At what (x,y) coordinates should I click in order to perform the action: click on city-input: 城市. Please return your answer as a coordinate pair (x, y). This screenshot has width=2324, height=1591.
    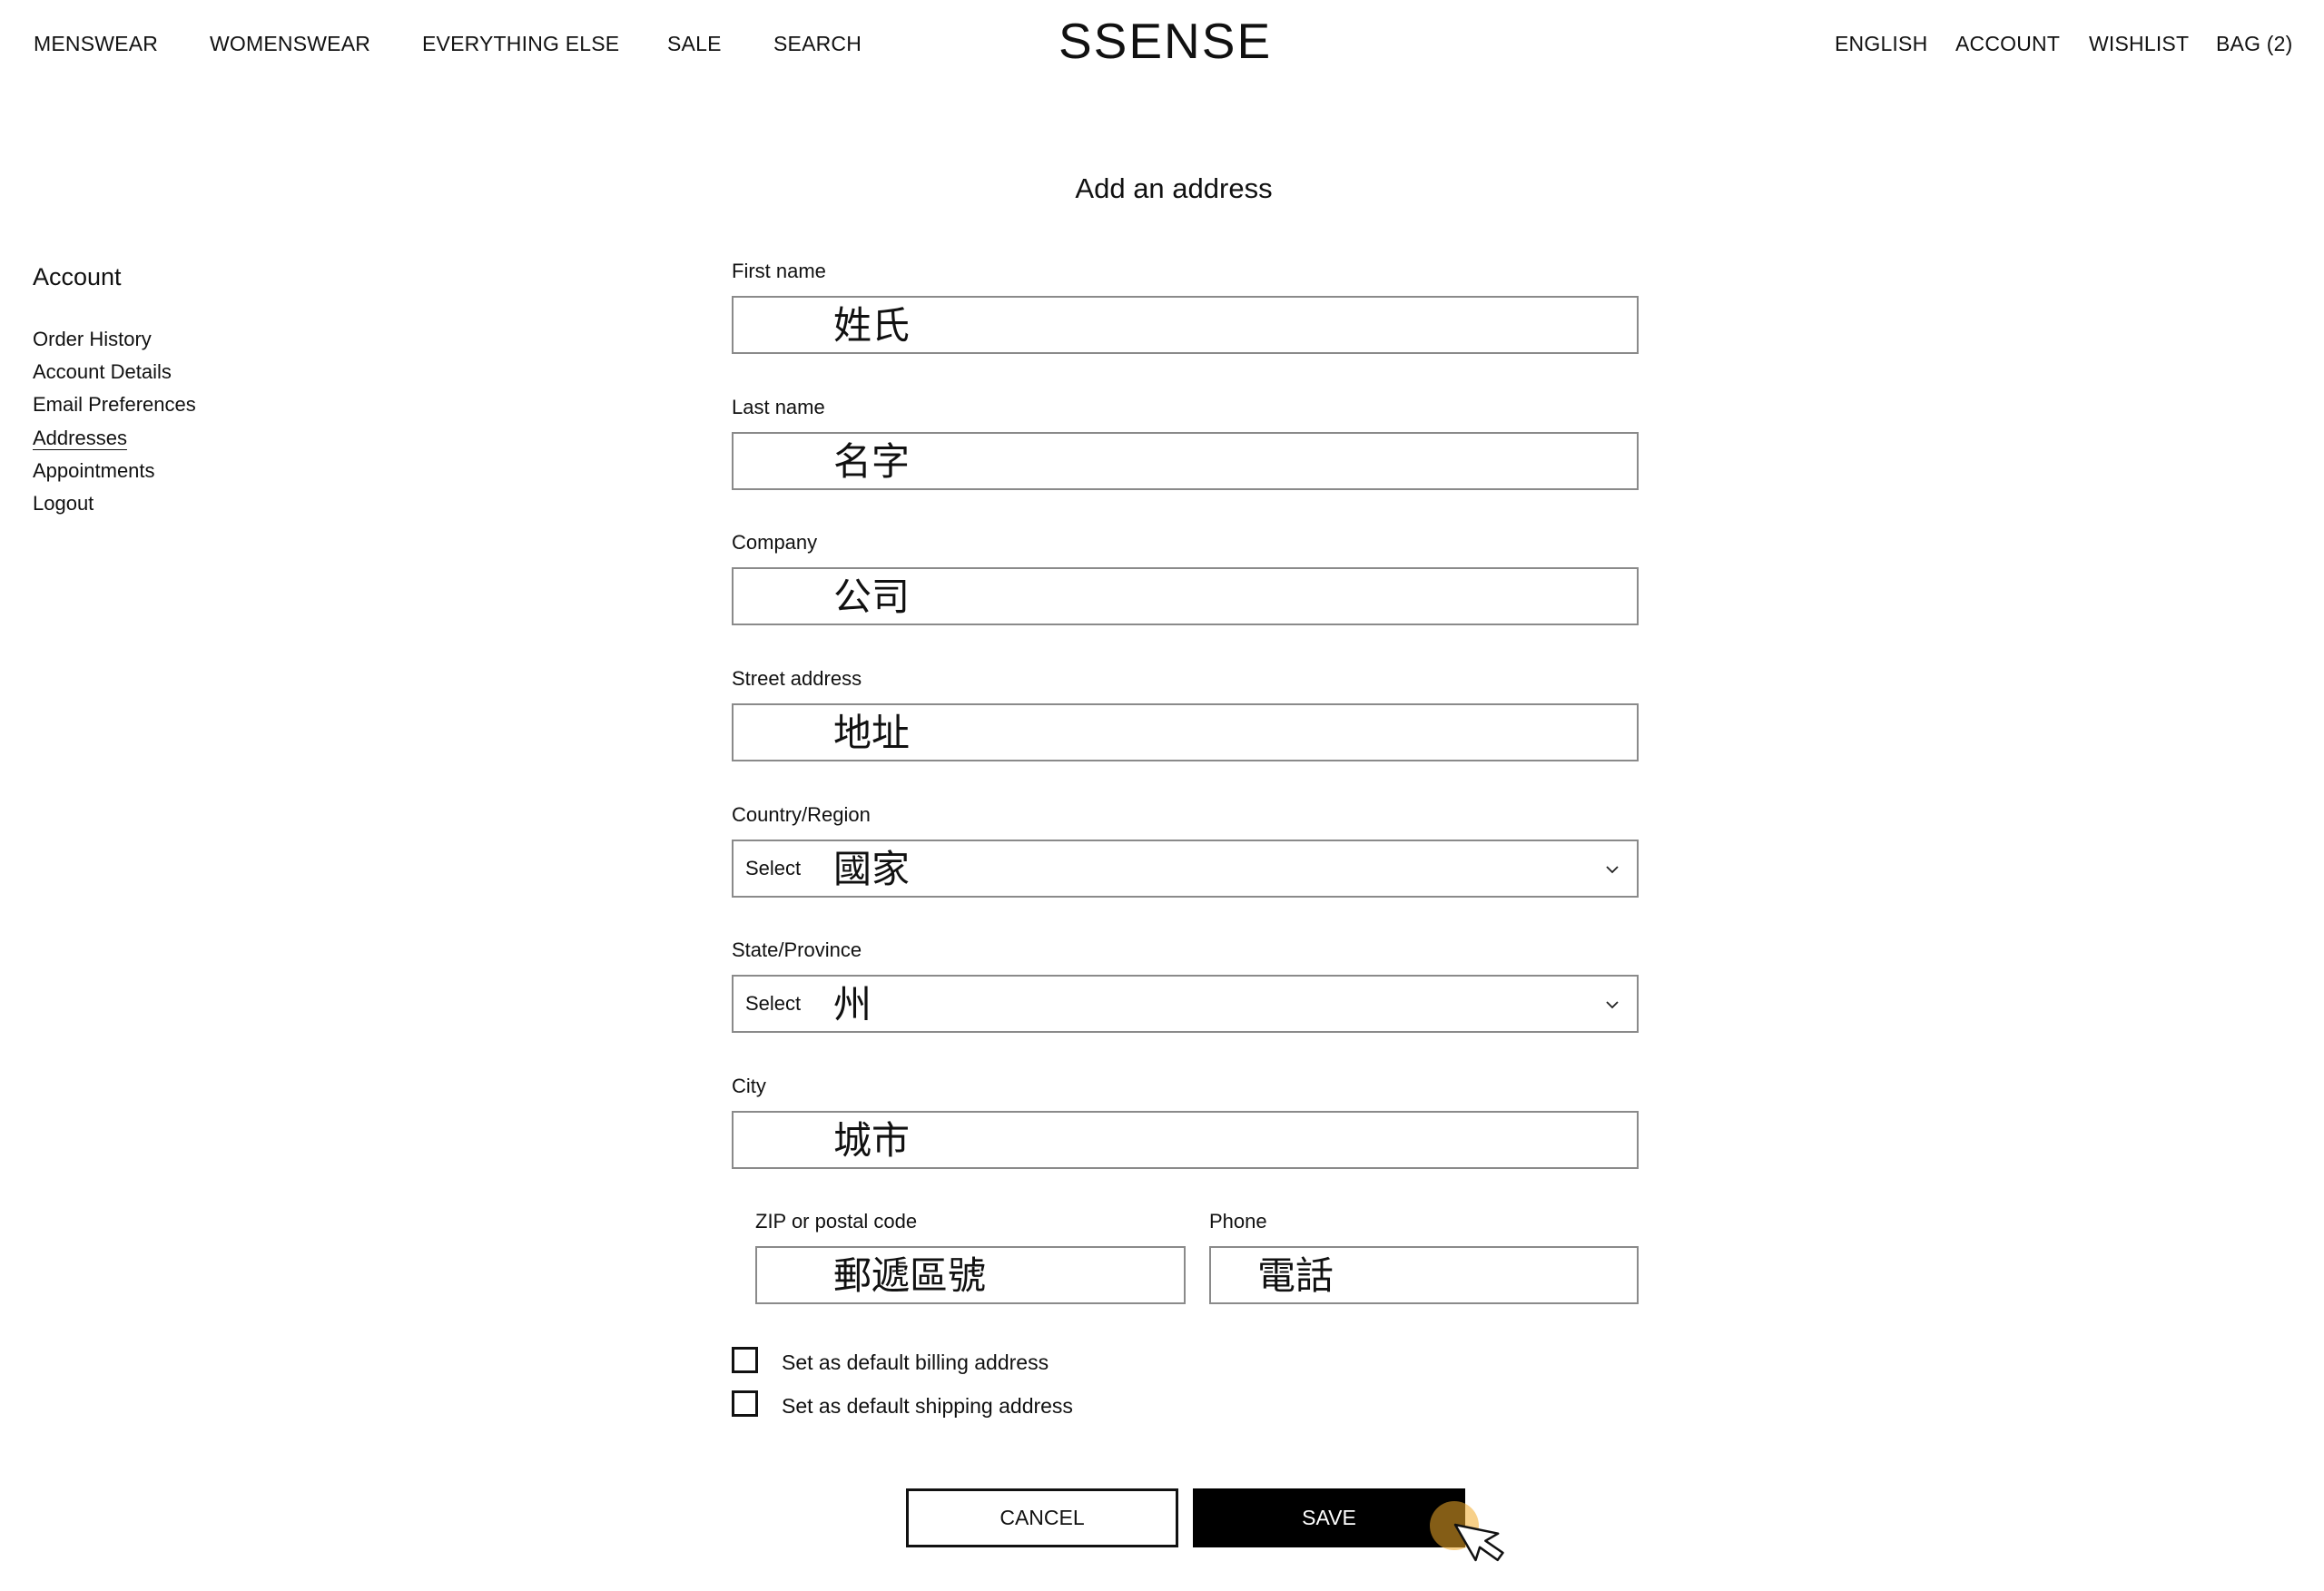
    Looking at the image, I should click on (1185, 1140).